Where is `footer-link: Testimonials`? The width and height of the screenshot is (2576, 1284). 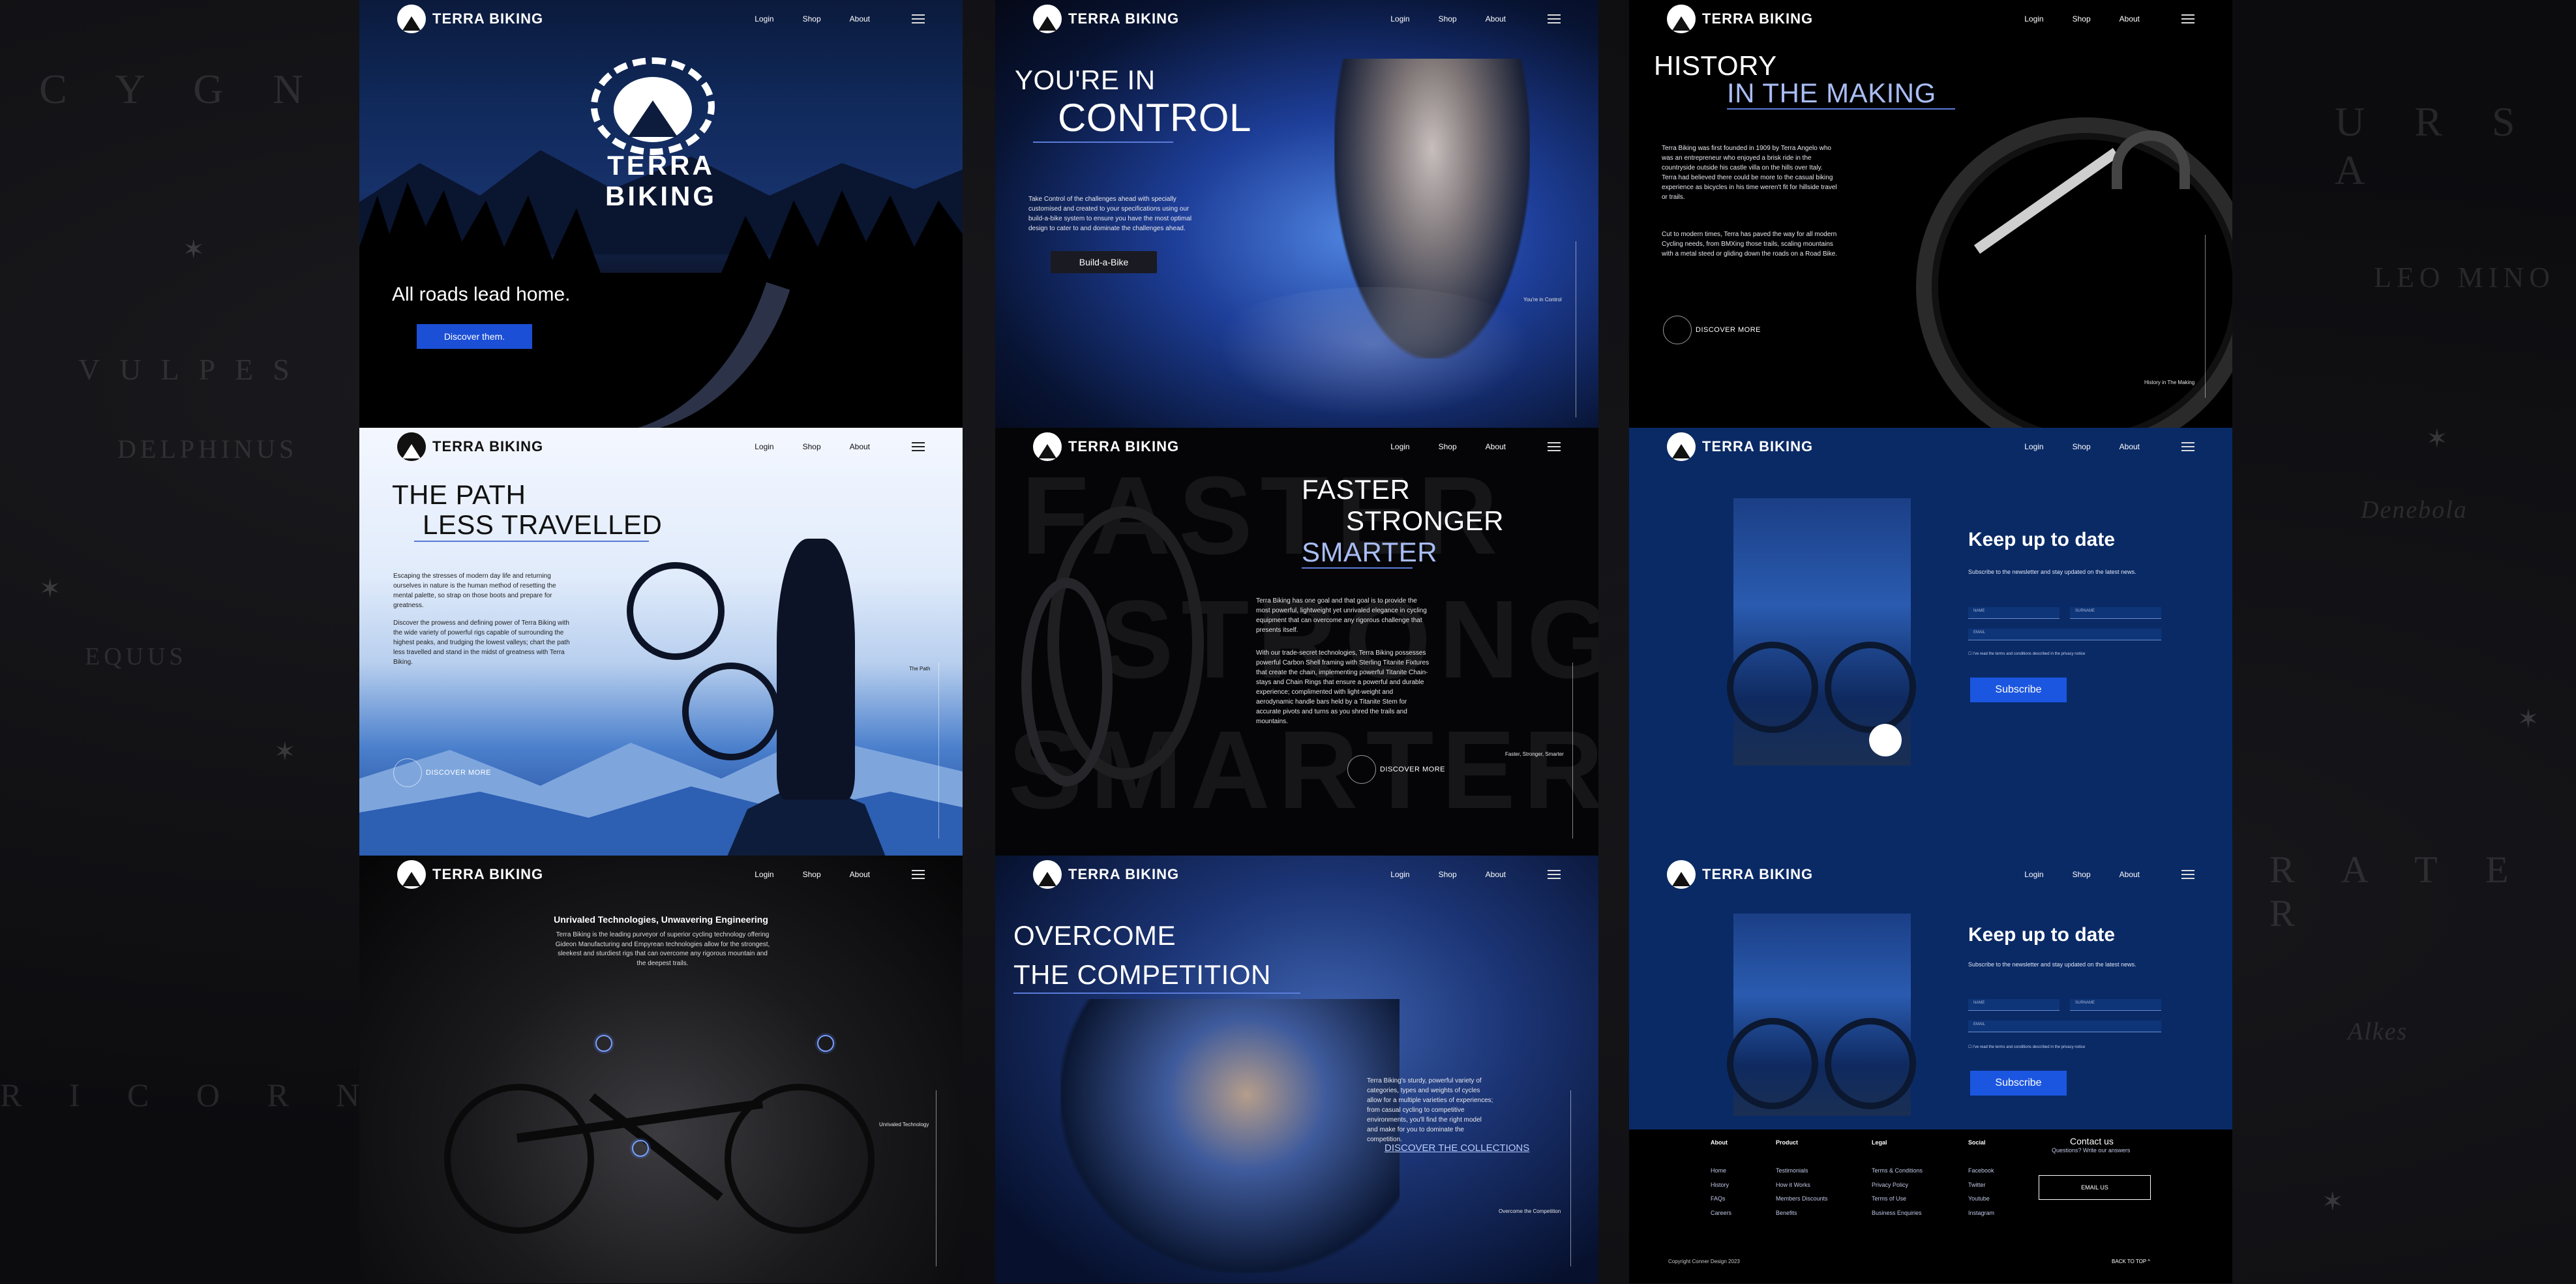 footer-link: Testimonials is located at coordinates (1802, 1171).